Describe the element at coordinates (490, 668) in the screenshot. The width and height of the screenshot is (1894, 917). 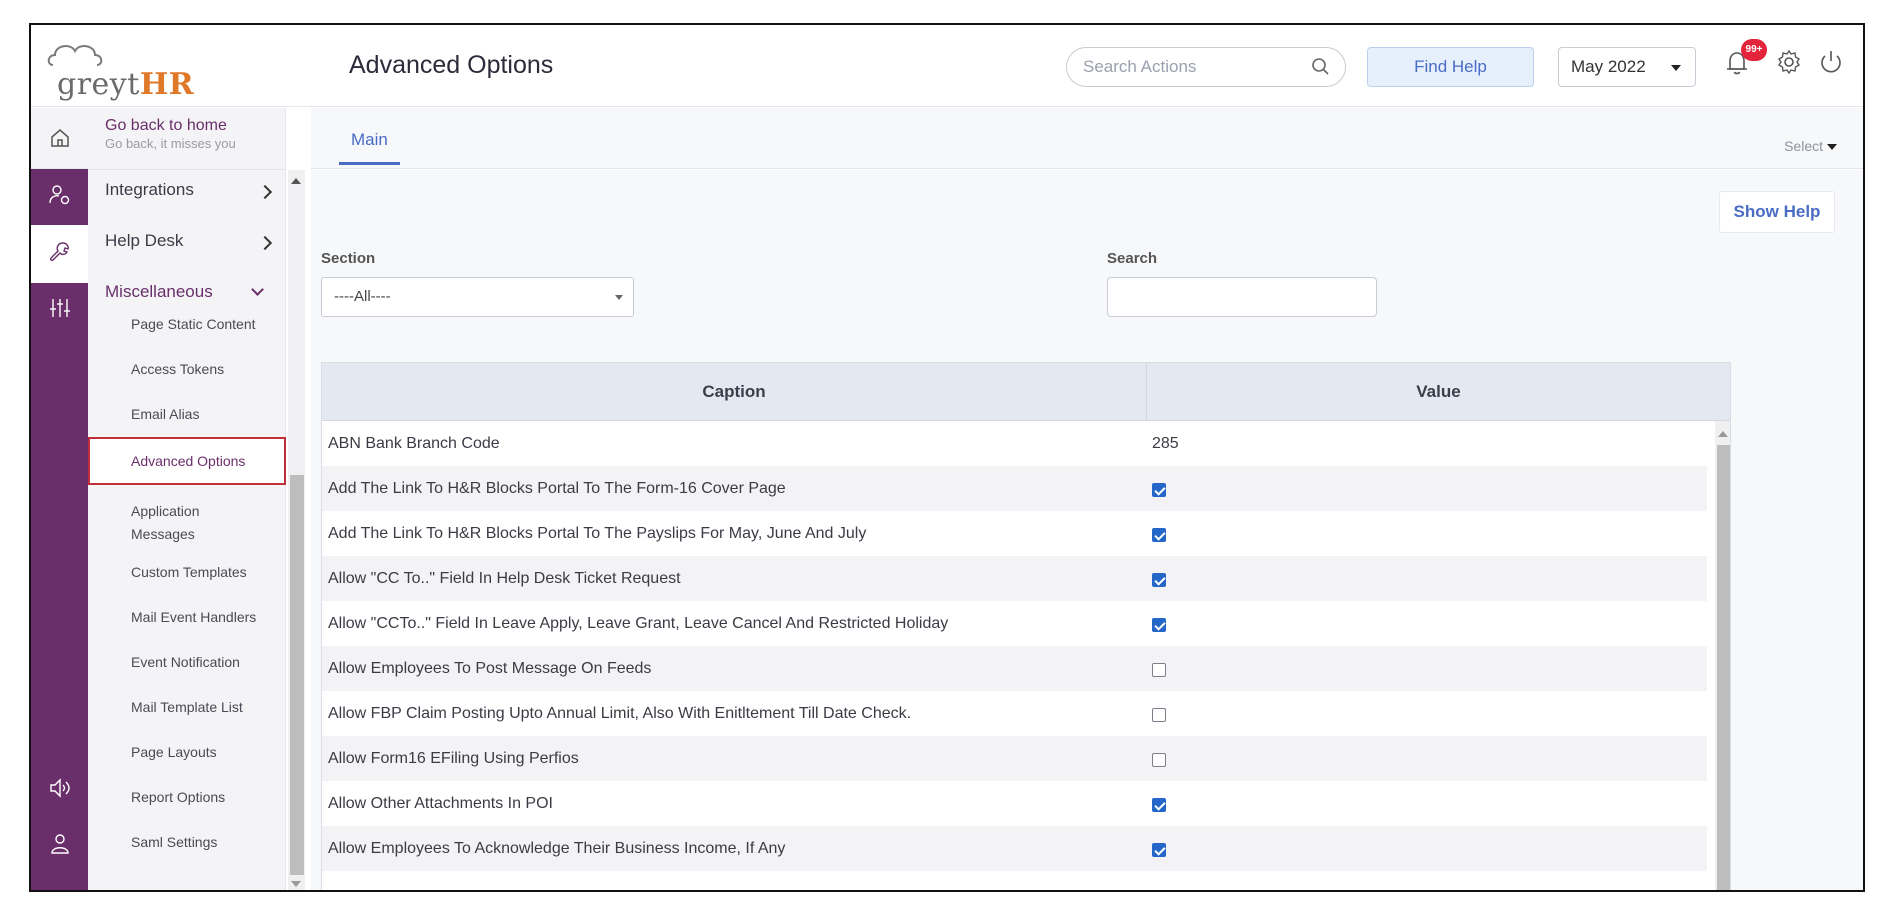
I see `row-caption: Allow Employees To Post Message On Feeds` at that location.